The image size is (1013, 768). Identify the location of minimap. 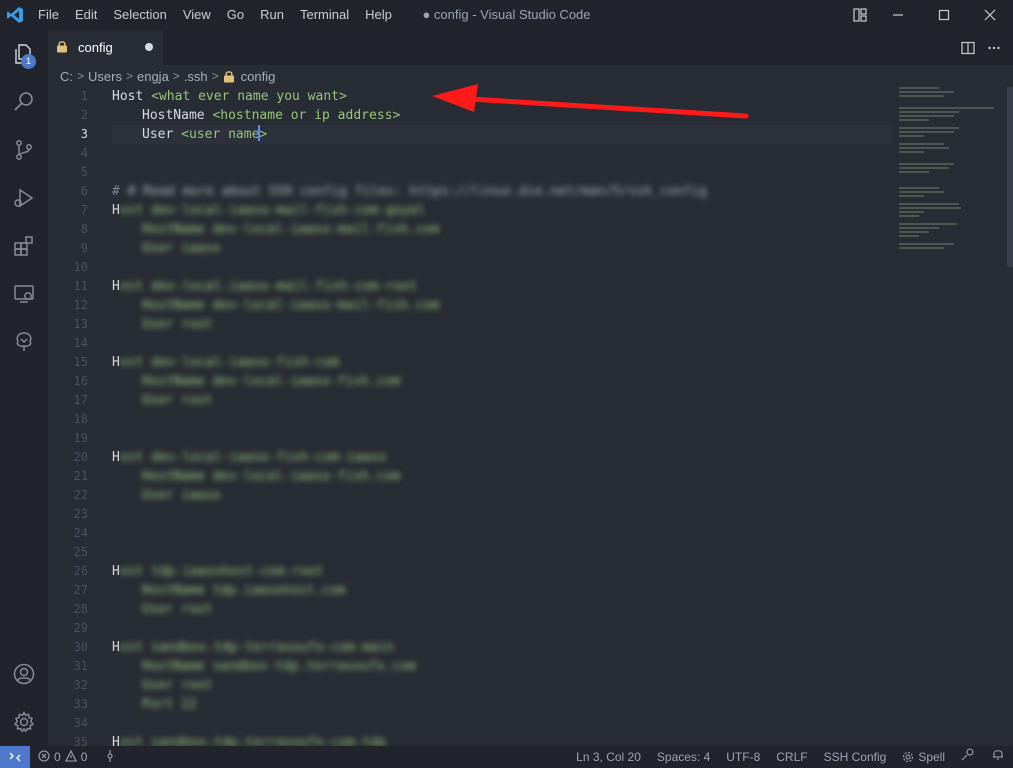
(949, 187).